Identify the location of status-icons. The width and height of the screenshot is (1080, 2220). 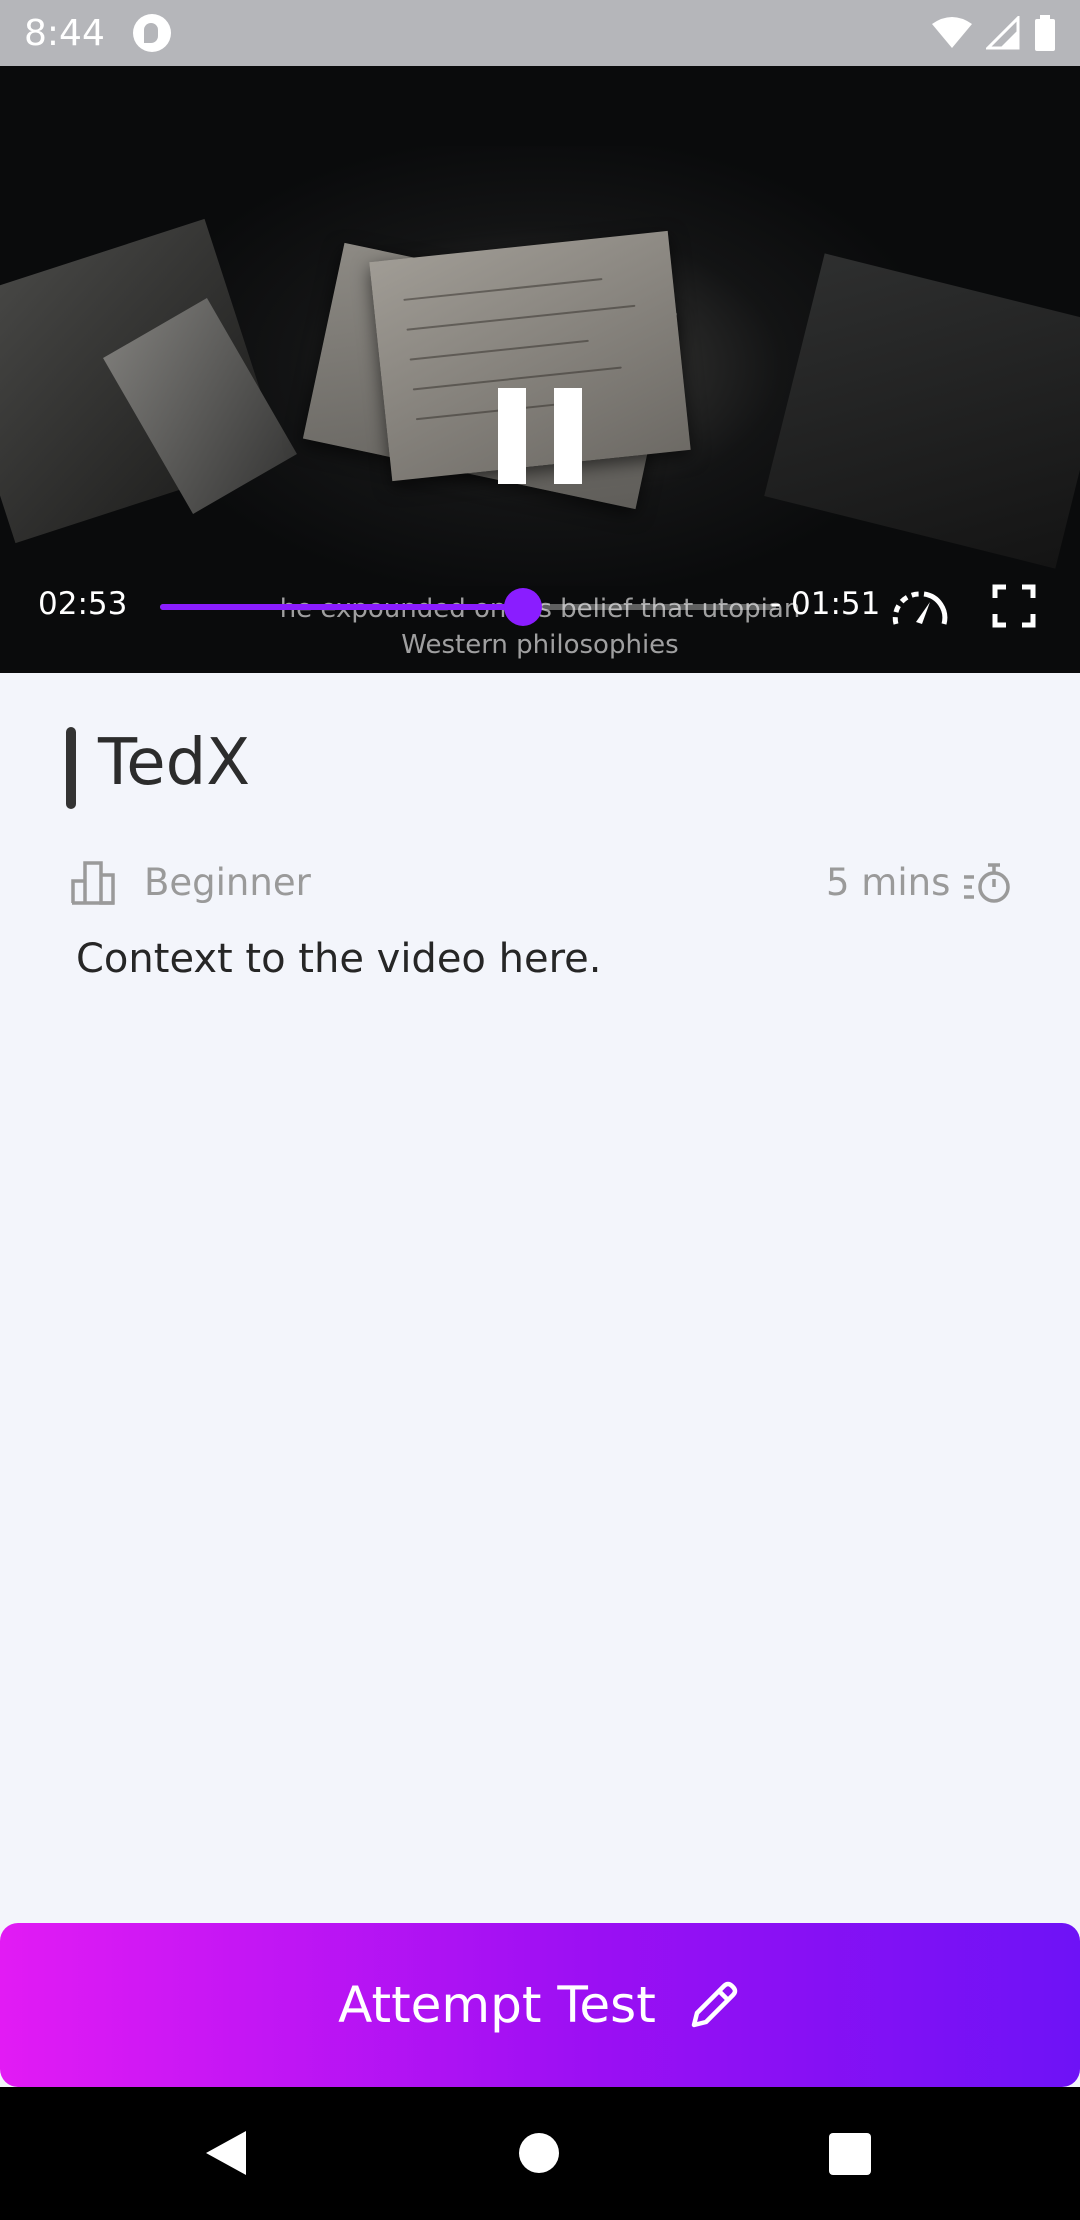
(994, 33).